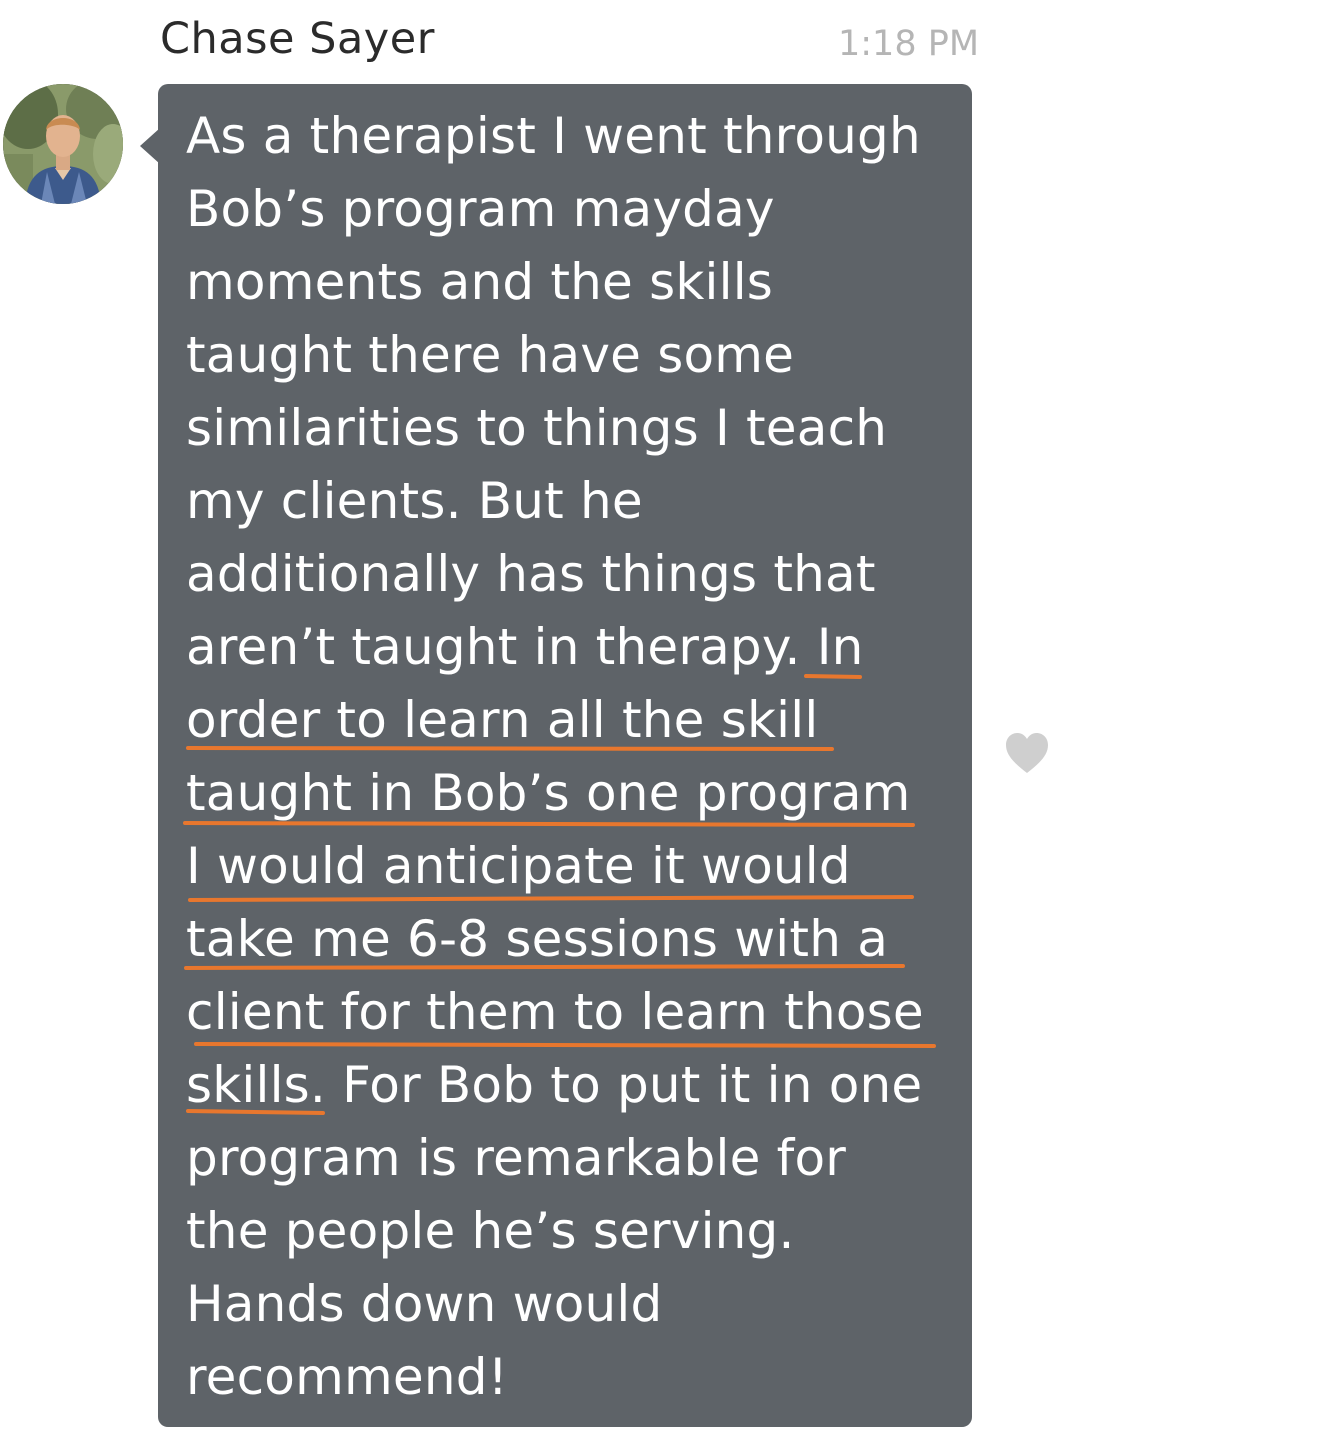 Image resolution: width=1331 pixels, height=1439 pixels. I want to click on message-timestamp: 1:18 PM, so click(909, 44).